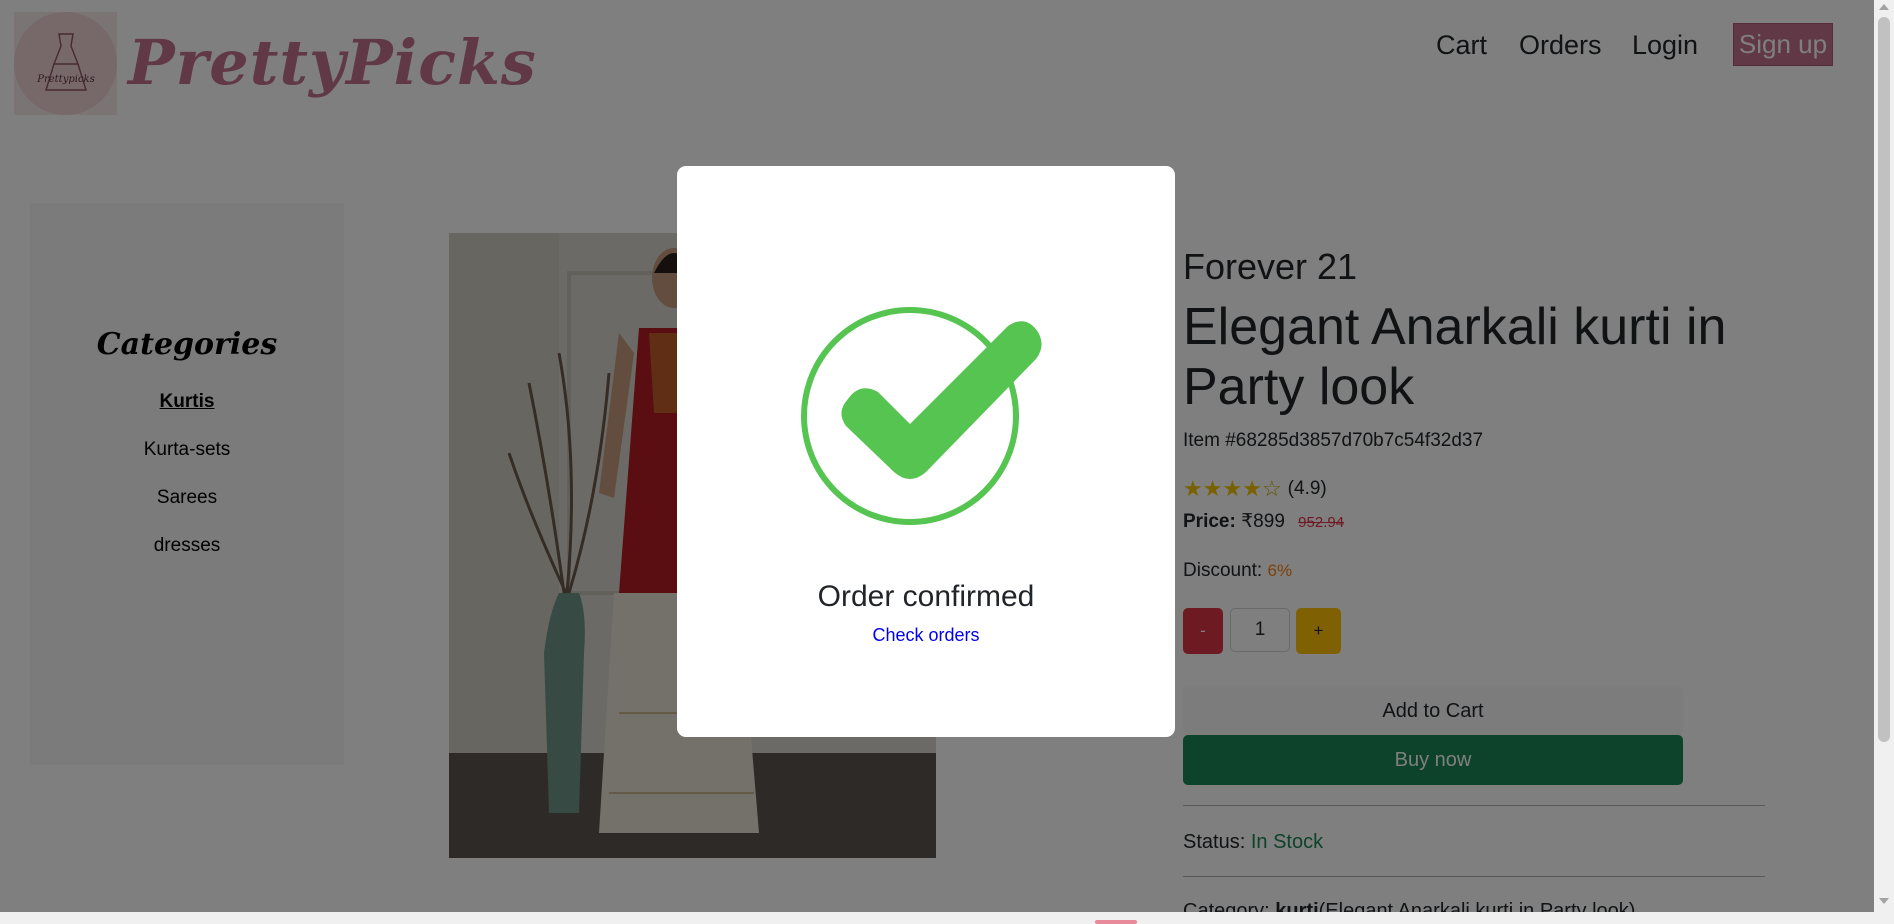 This screenshot has height=924, width=1894. What do you see at coordinates (1116, 922) in the screenshot?
I see `scrollbar-marker` at bounding box center [1116, 922].